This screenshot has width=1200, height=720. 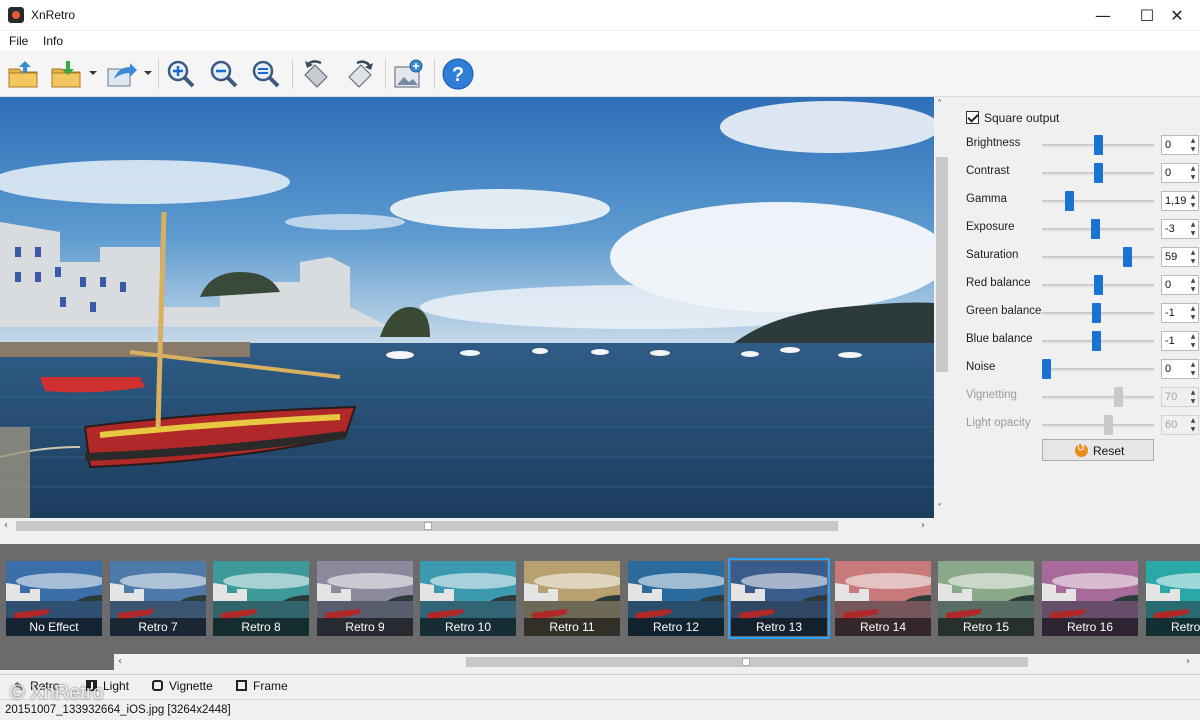 I want to click on vignette-icon, so click(x=157, y=685).